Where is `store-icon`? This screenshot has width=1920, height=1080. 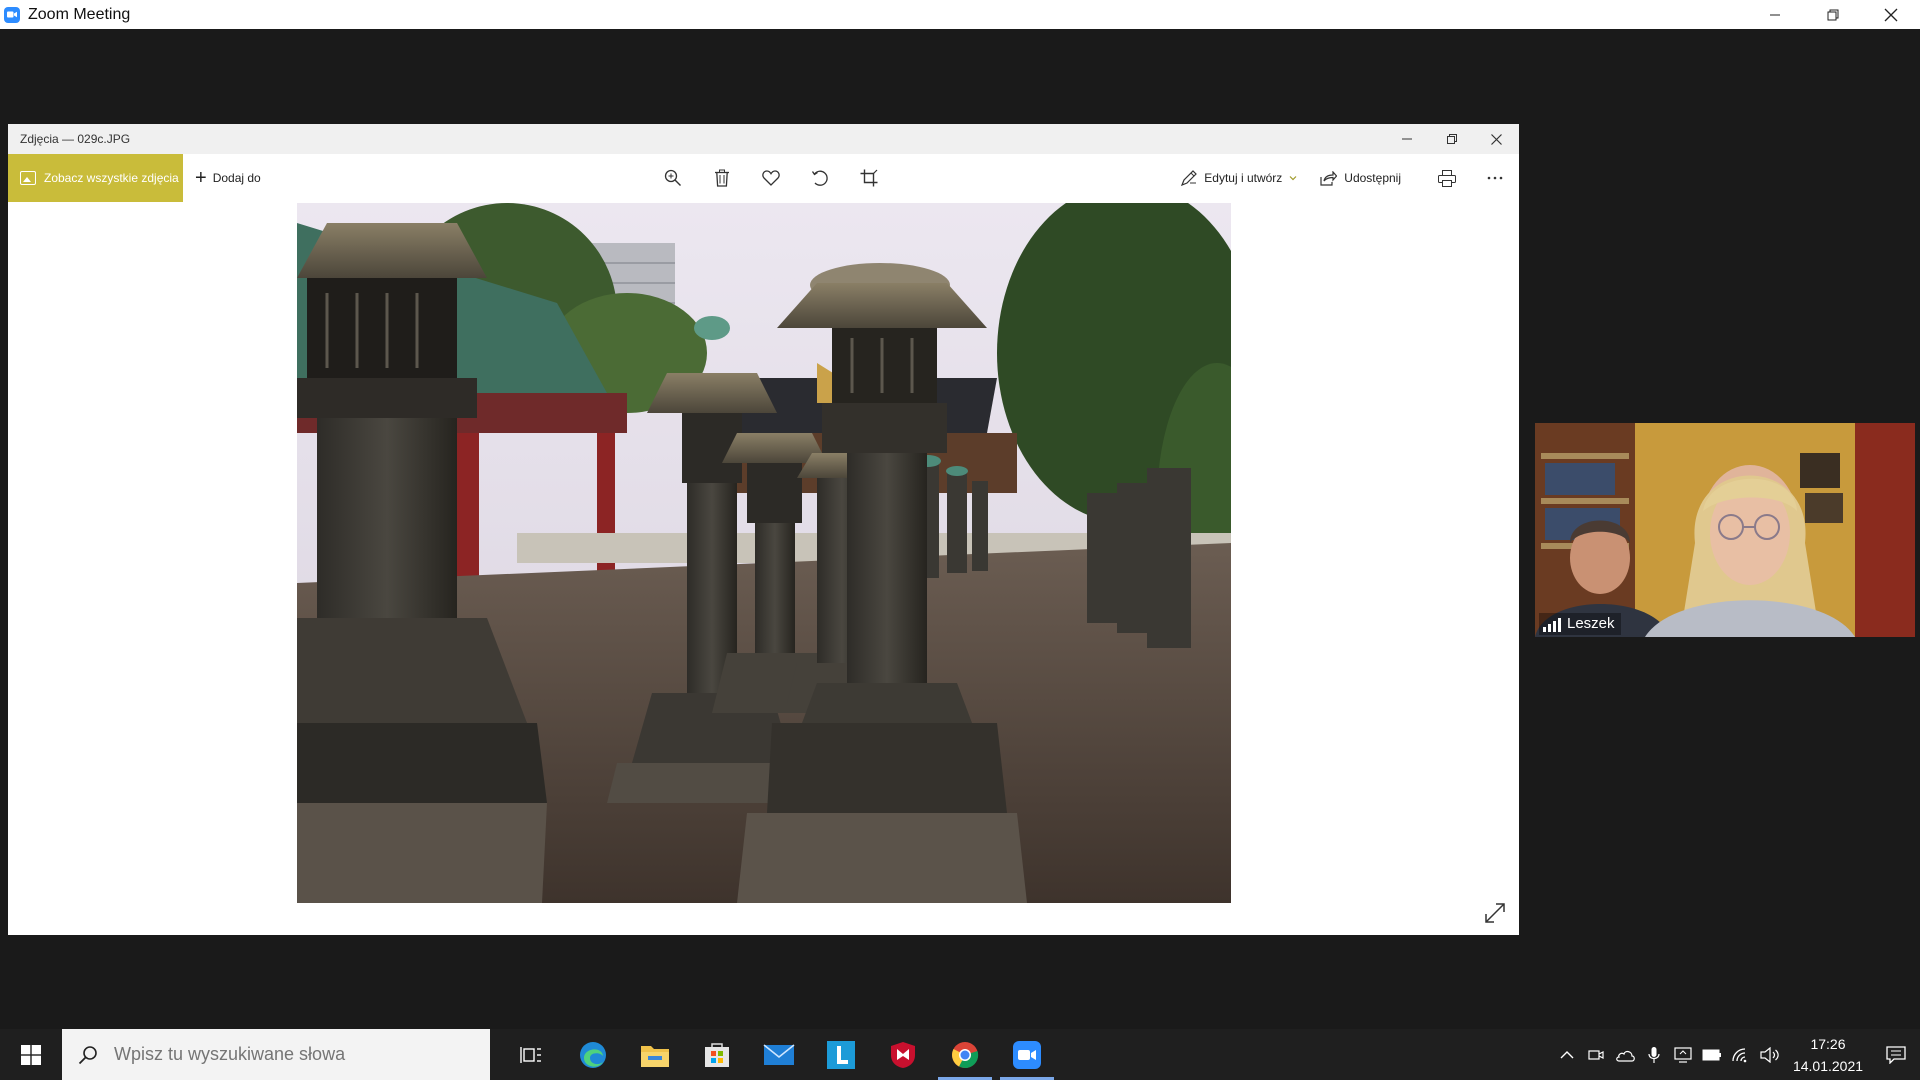
store-icon is located at coordinates (717, 1054).